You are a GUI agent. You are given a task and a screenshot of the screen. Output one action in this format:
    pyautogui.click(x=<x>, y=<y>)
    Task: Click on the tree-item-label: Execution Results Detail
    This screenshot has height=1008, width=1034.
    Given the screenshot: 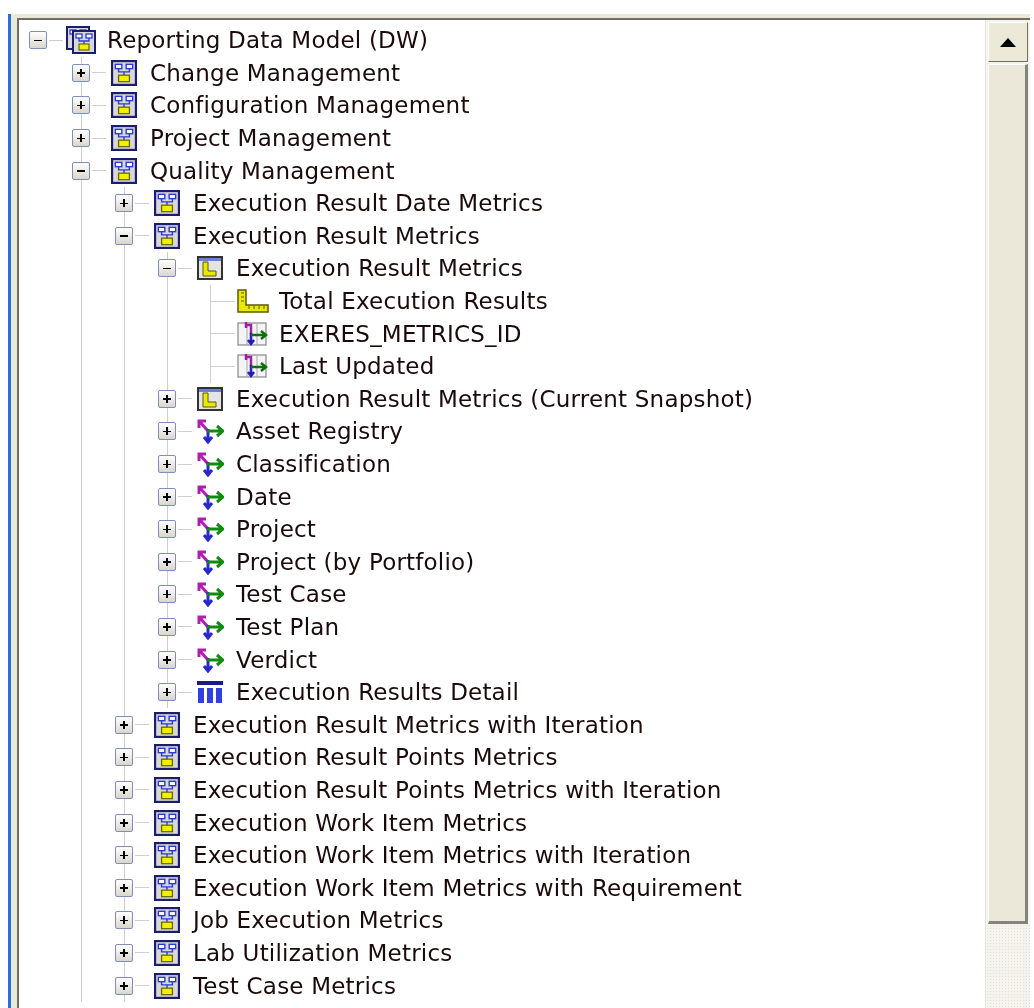 What is the action you would take?
    pyautogui.click(x=378, y=692)
    